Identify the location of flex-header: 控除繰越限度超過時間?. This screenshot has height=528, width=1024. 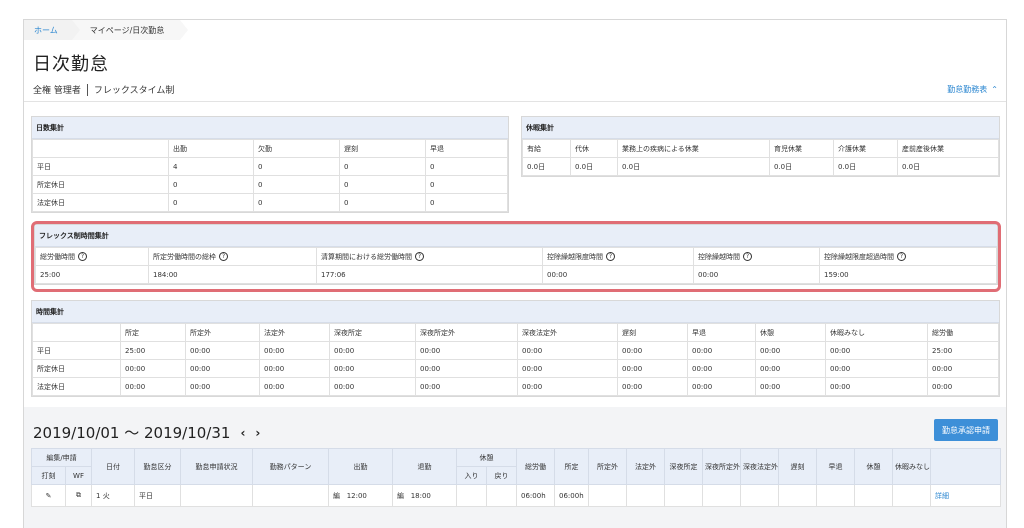
(908, 256).